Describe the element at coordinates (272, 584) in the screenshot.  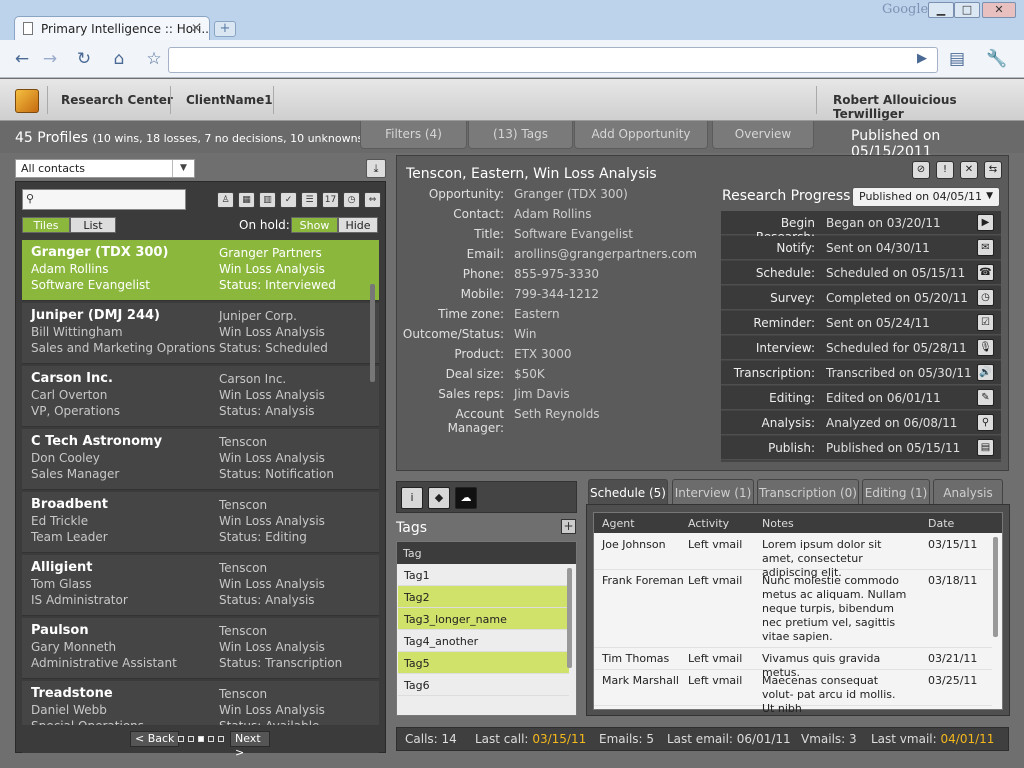
I see `profile-type: Win Loss Analysis` at that location.